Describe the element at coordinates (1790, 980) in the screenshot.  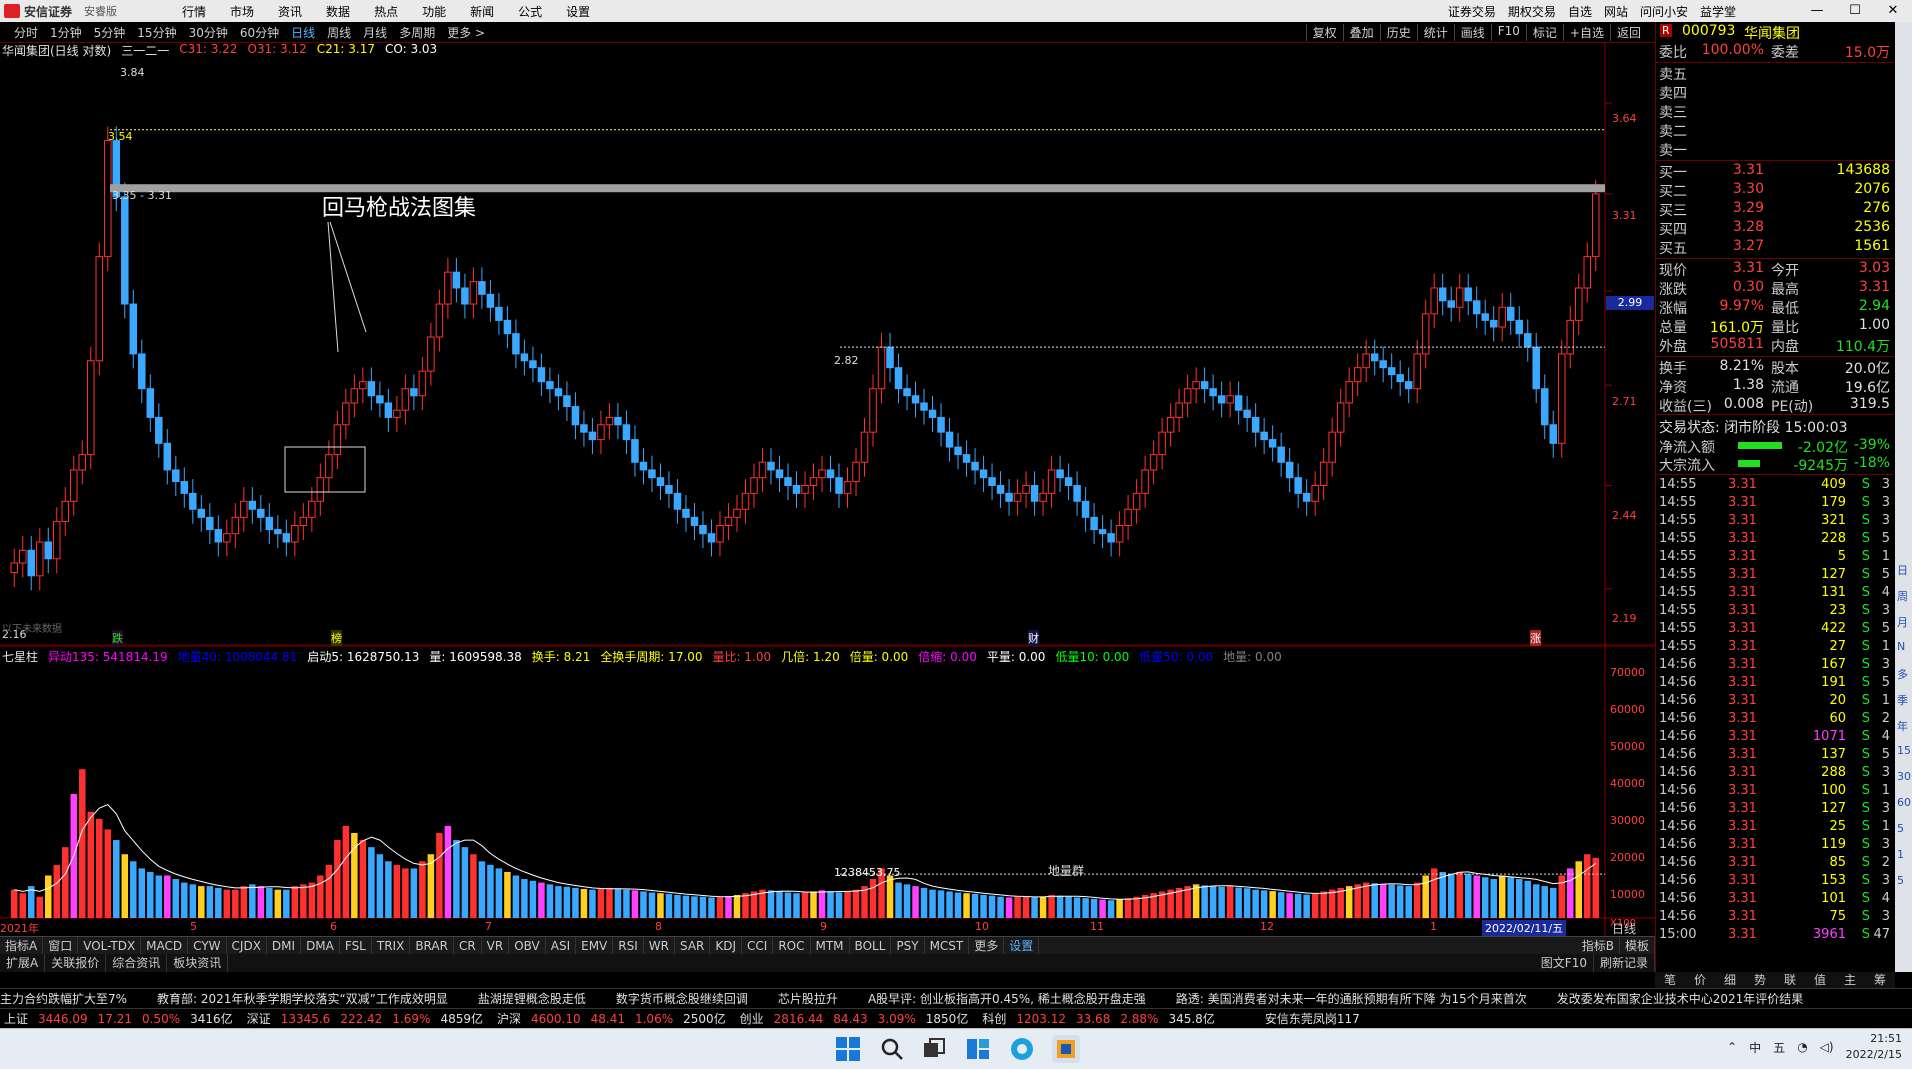
I see `quote-bottom-tab: 联` at that location.